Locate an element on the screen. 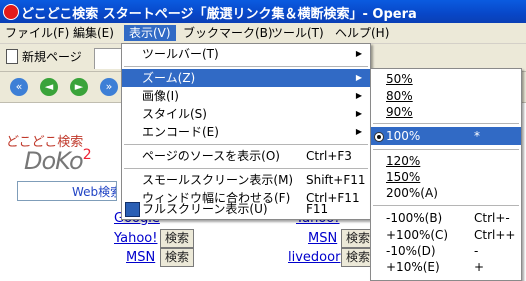 The height and width of the screenshot is (281, 526). menu-item-label: 100% is located at coordinates (403, 136).